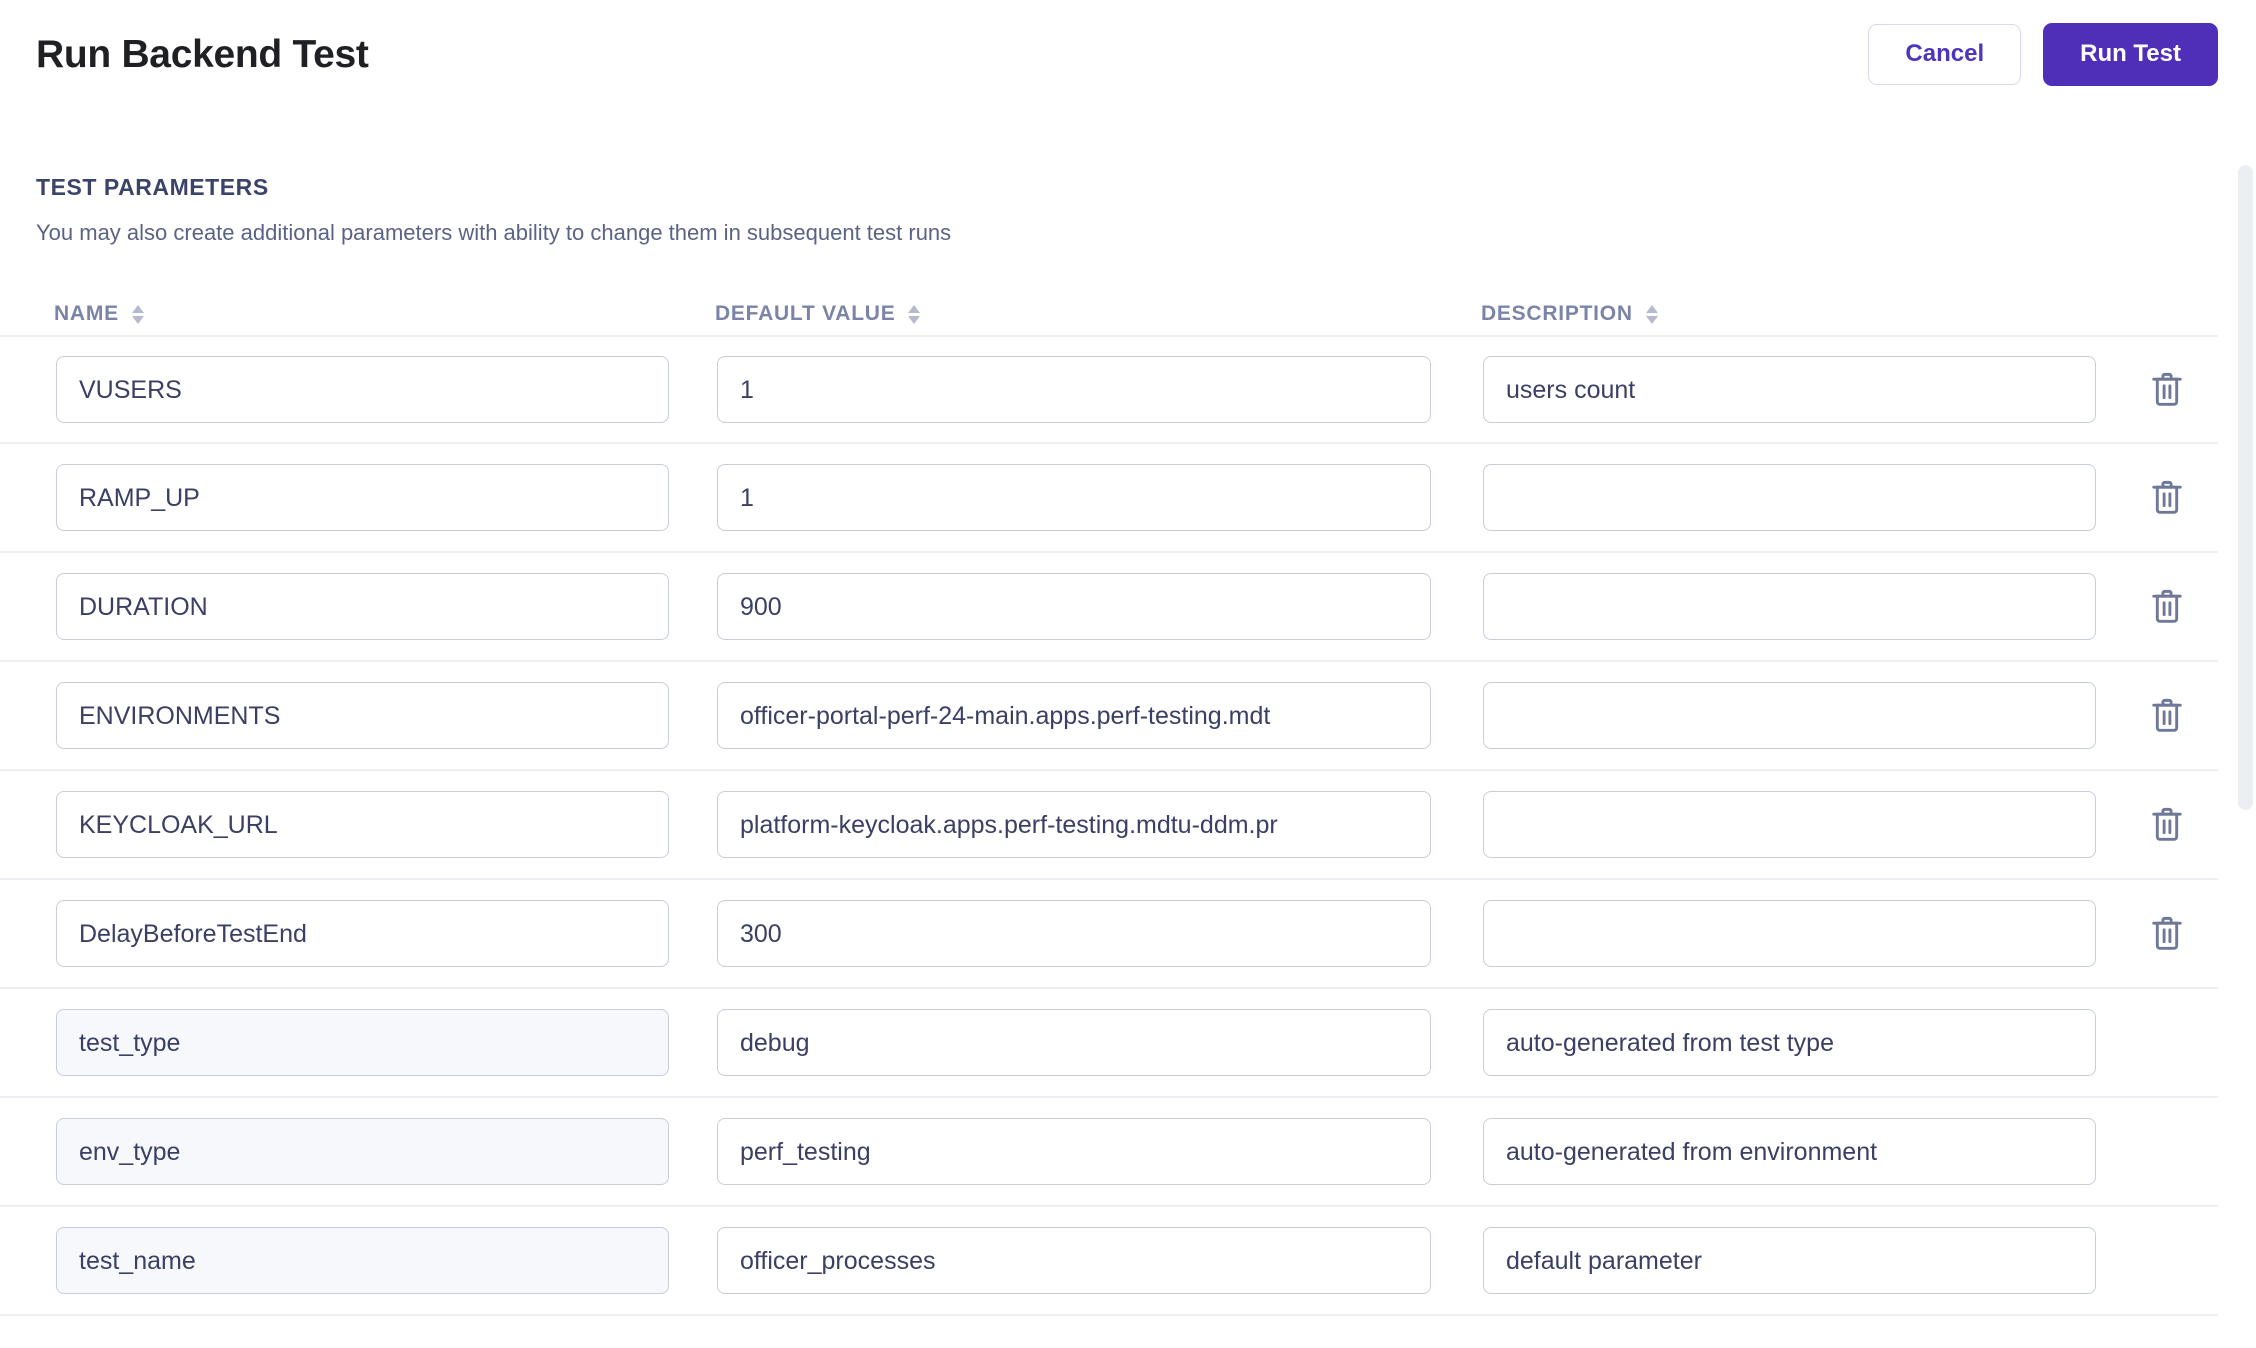 This screenshot has width=2256, height=1348. I want to click on cell-default-value: perf_testing, so click(1100, 1151).